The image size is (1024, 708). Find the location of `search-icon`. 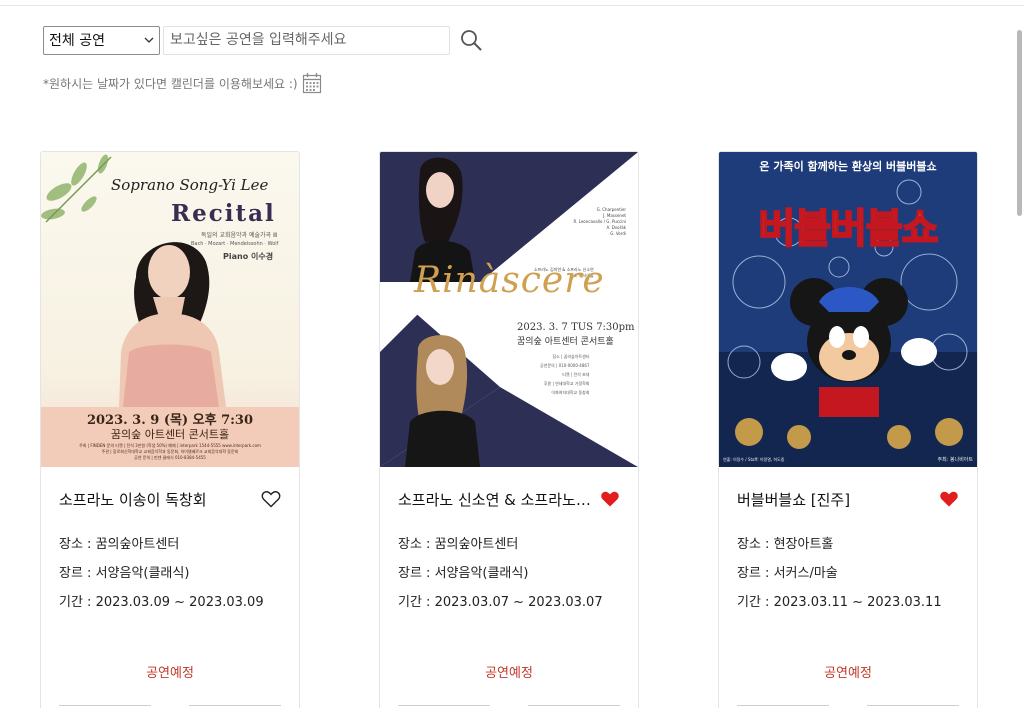

search-icon is located at coordinates (471, 40).